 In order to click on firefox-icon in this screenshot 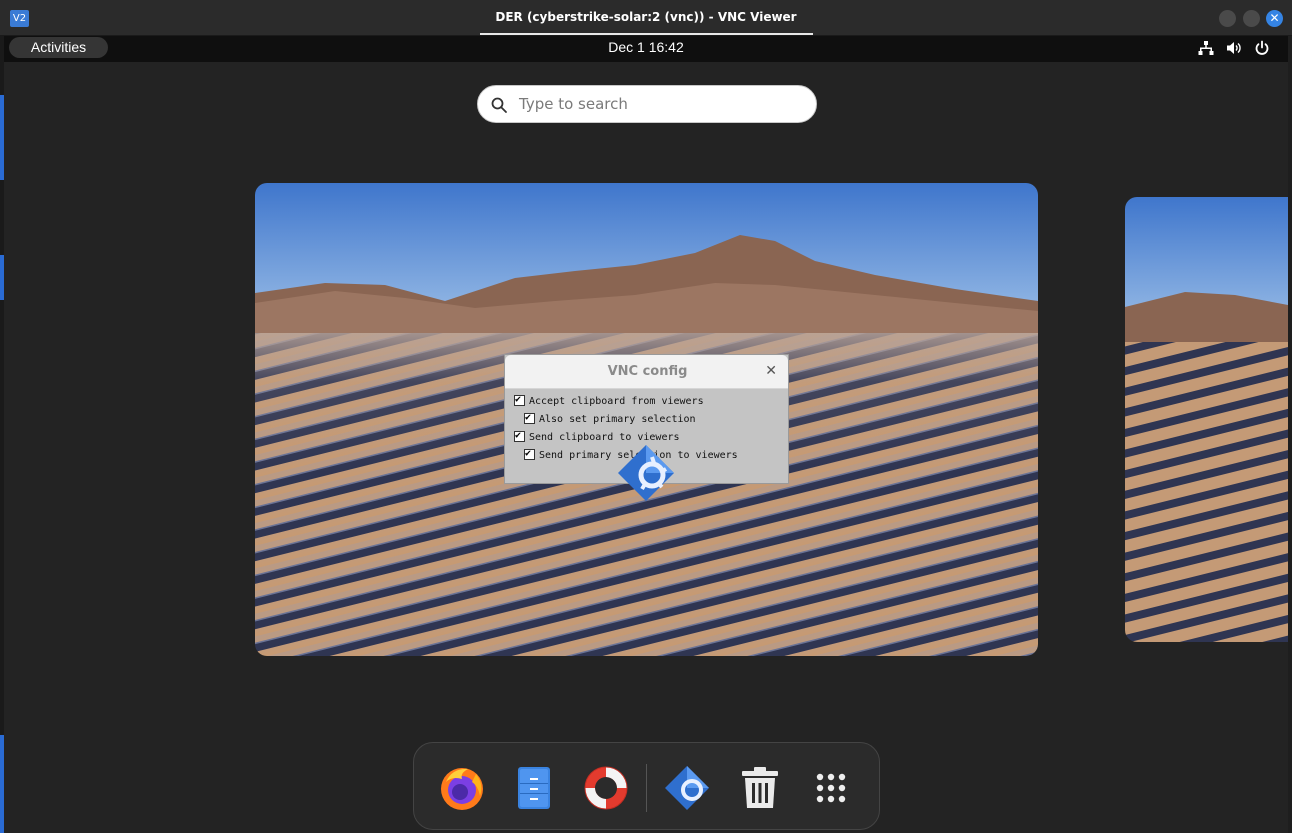, I will do `click(462, 788)`.